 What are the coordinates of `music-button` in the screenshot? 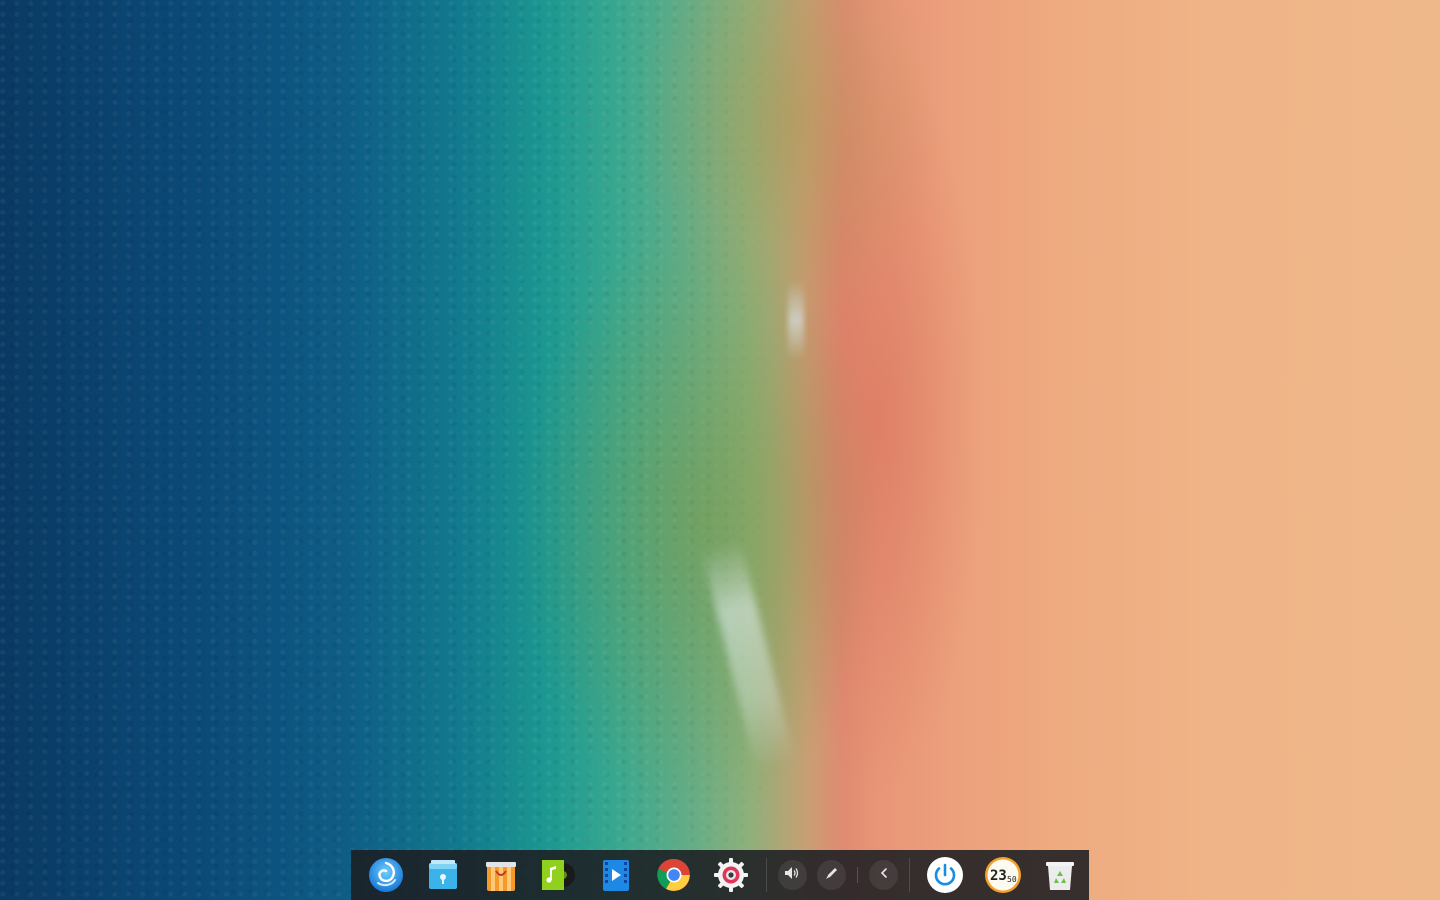 It's located at (558, 875).